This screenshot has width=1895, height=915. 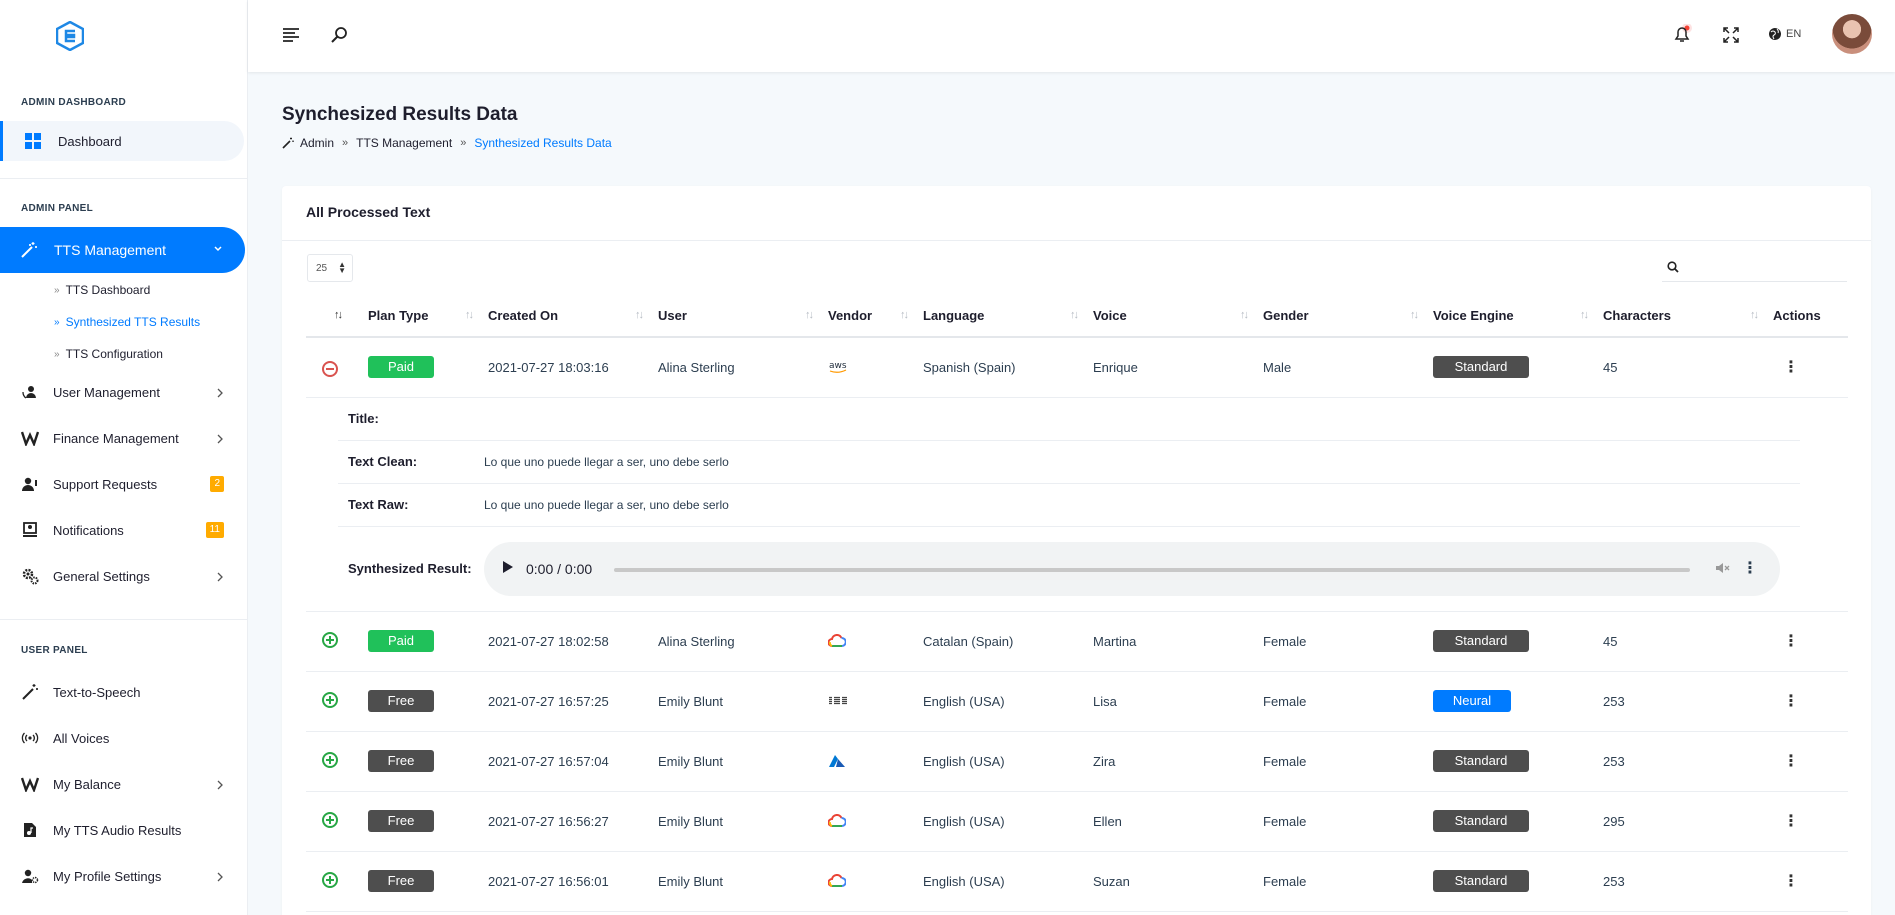 What do you see at coordinates (1784, 34) in the screenshot?
I see `language-selector: EN` at bounding box center [1784, 34].